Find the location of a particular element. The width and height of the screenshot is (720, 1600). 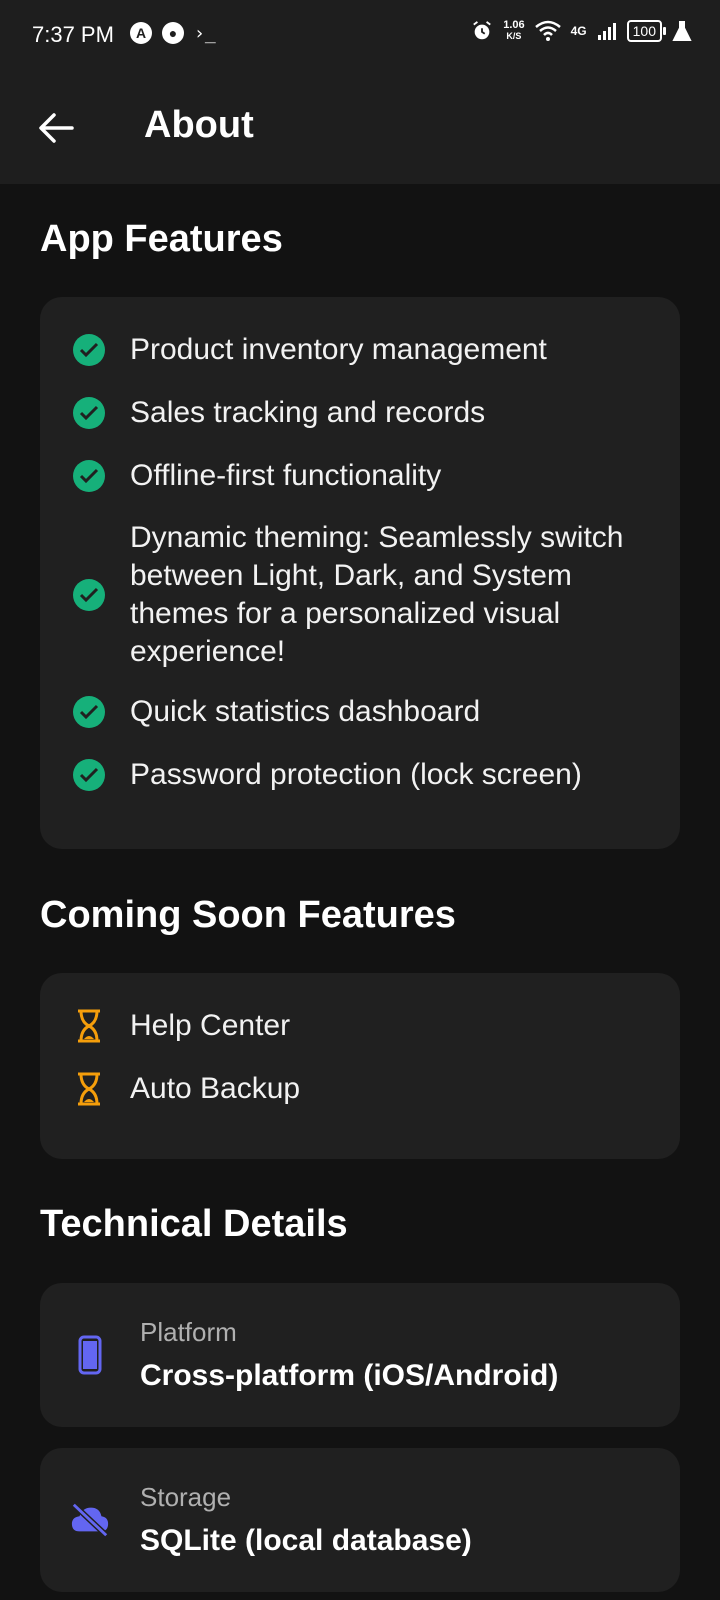

tech-detail-platform: Platform Cross-platform (iOS/Android) is located at coordinates (360, 1355).